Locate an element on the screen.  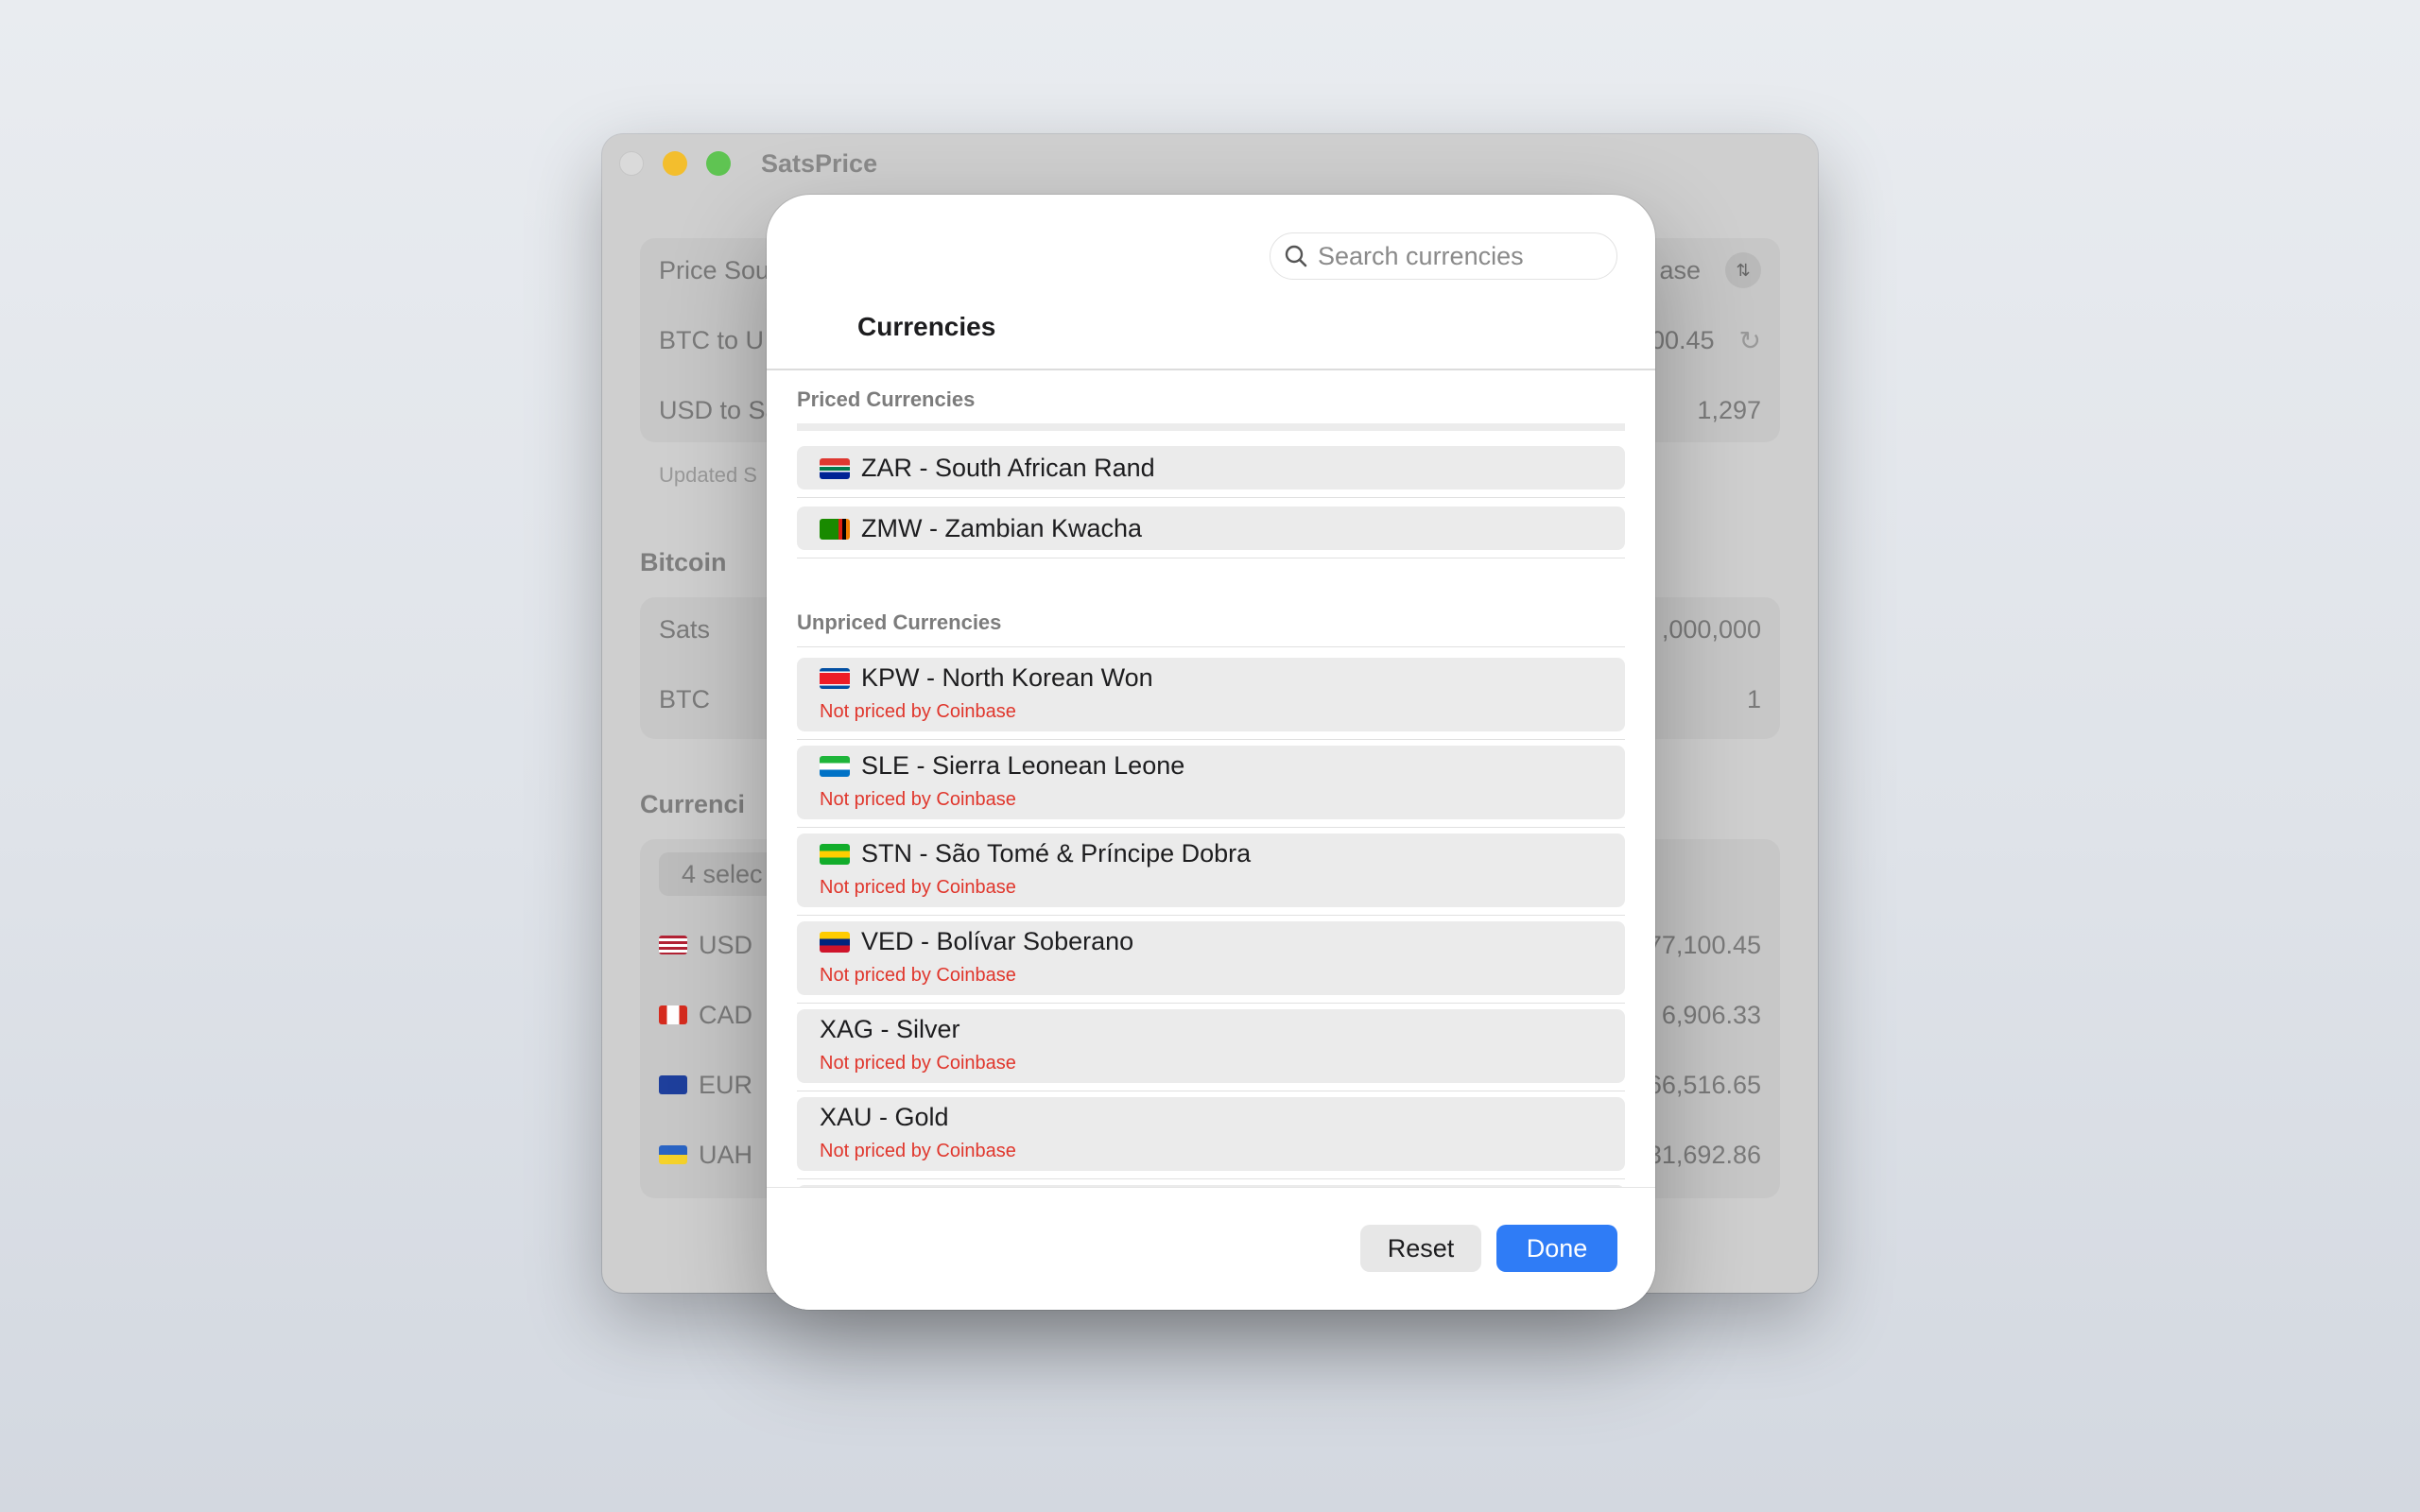
currency-value: 77,100.45 is located at coordinates (1704, 944).